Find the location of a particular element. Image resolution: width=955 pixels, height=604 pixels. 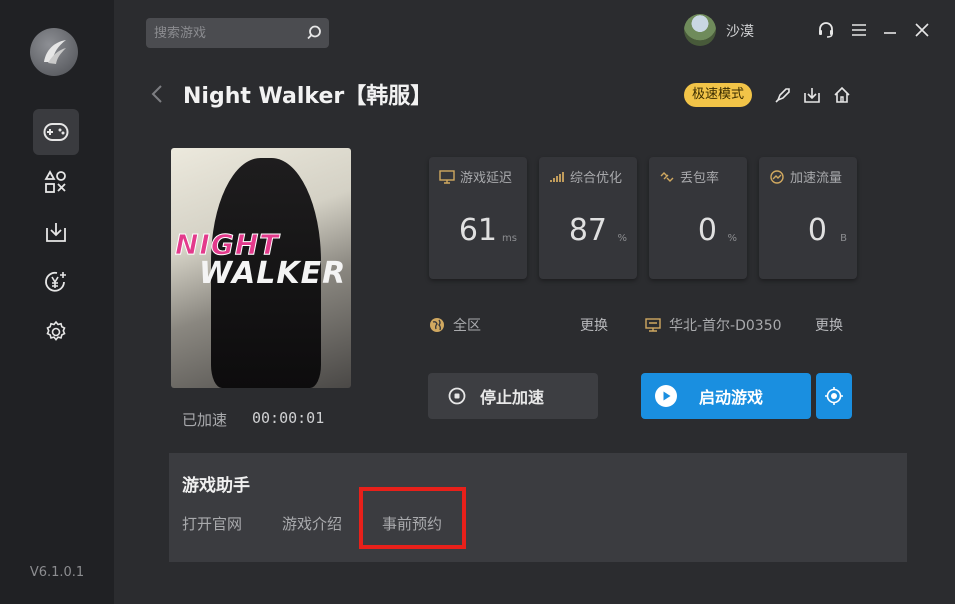

stat-latency-label: 游戏延迟 is located at coordinates (486, 178).